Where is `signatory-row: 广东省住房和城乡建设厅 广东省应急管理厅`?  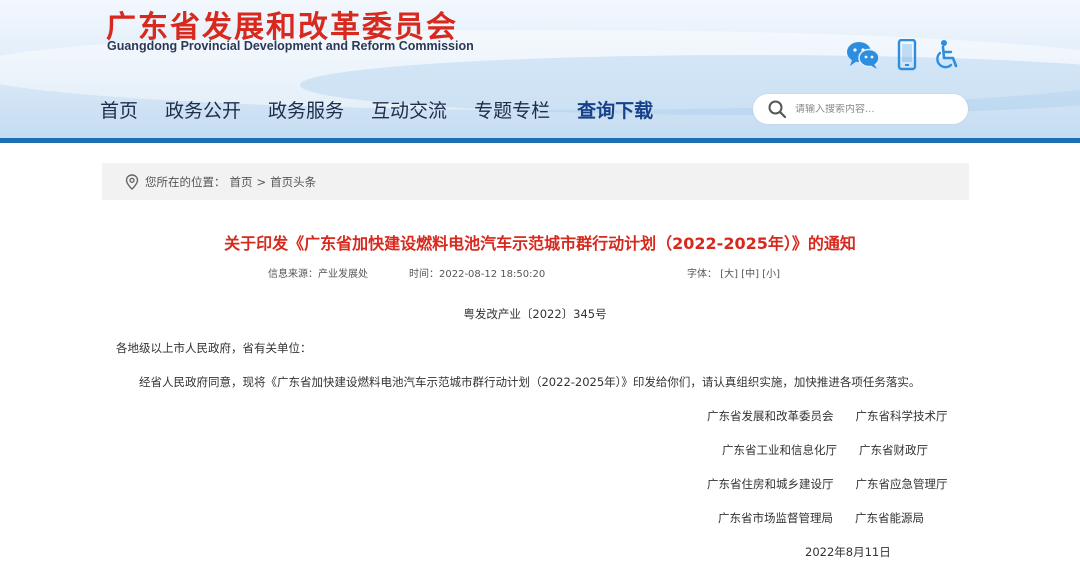
signatory-row: 广东省住房和城乡建设厅 广东省应急管理厅 is located at coordinates (827, 484).